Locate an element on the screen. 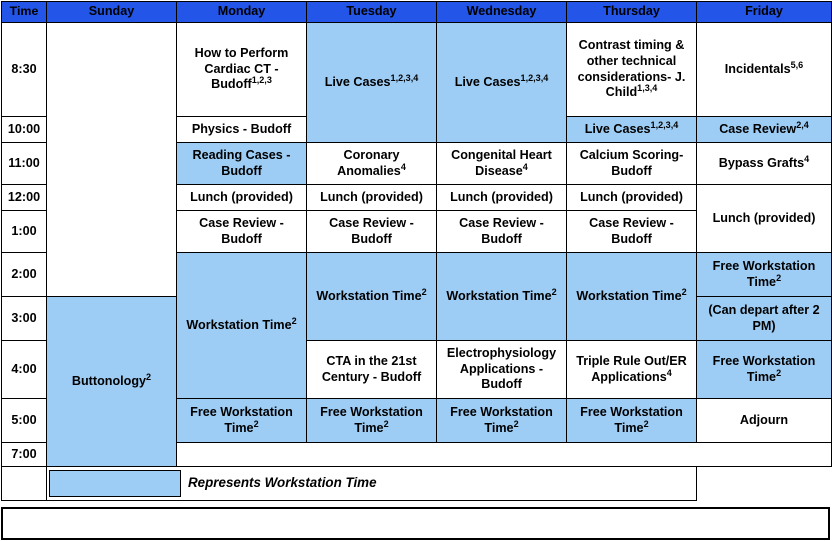  cell-text: Adjourn is located at coordinates (764, 419).